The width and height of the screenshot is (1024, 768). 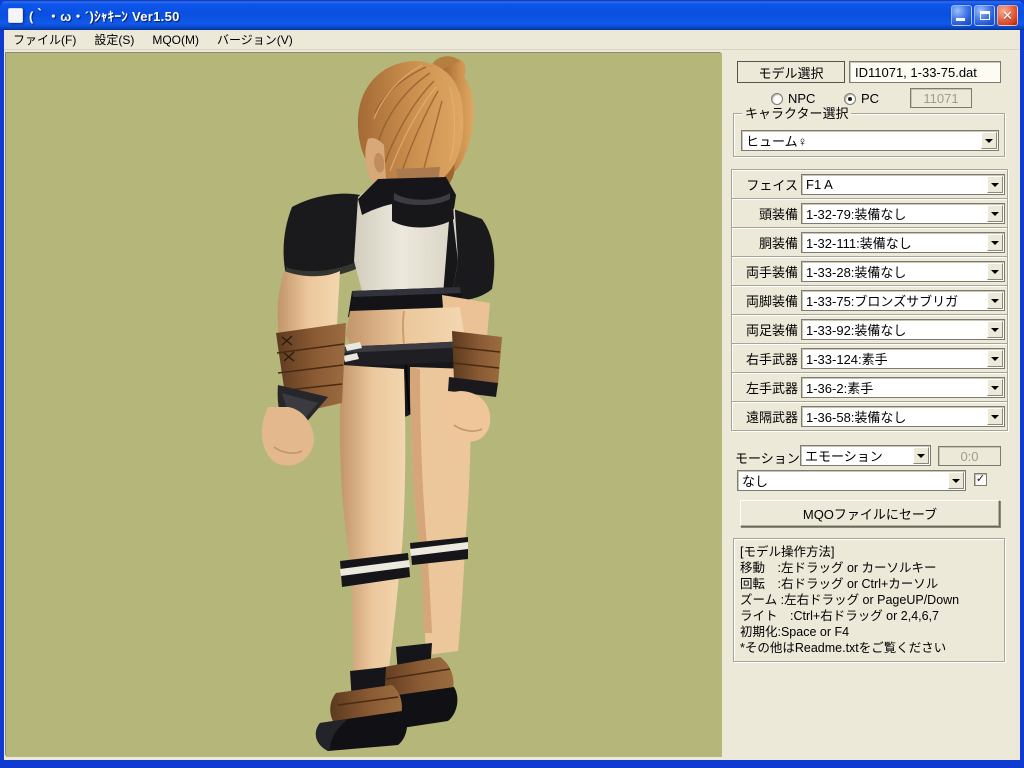 What do you see at coordinates (839, 584) in the screenshot?
I see `help-line: 回転 :右ドラッグ or Ctrl+カーソル` at bounding box center [839, 584].